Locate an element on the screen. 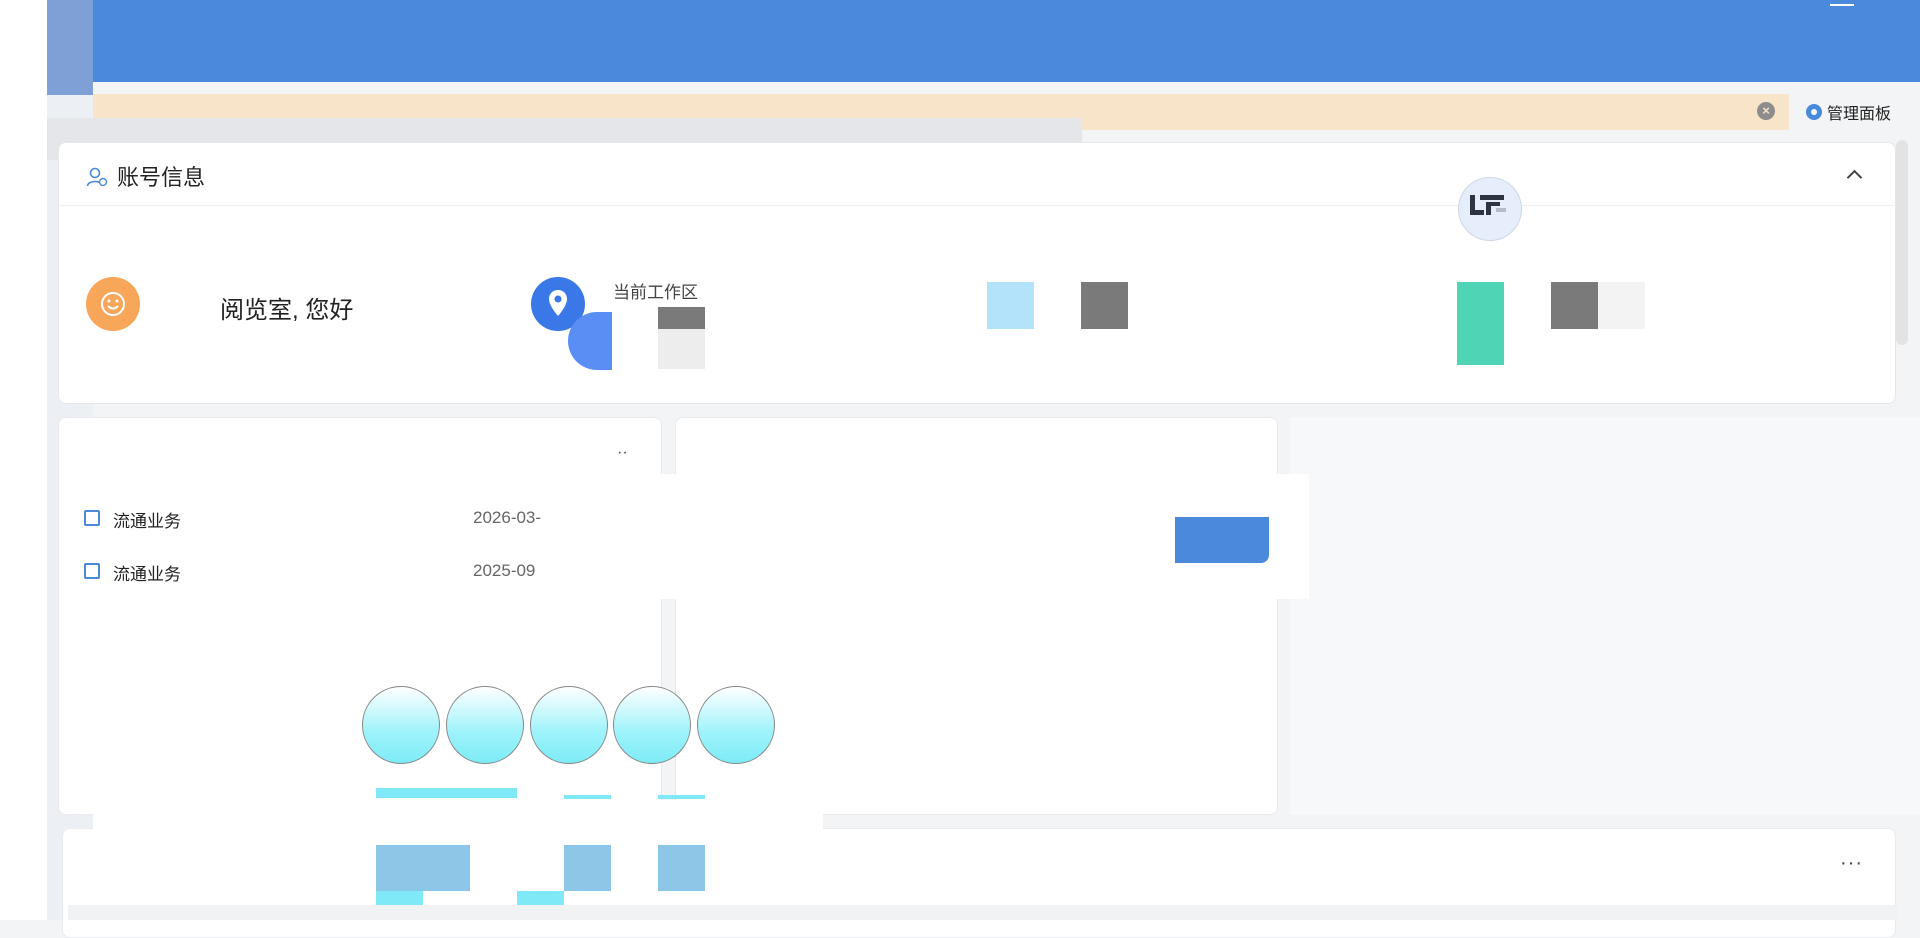 Image resolution: width=1920 pixels, height=938 pixels. chevron-up-icon is located at coordinates (1854, 174).